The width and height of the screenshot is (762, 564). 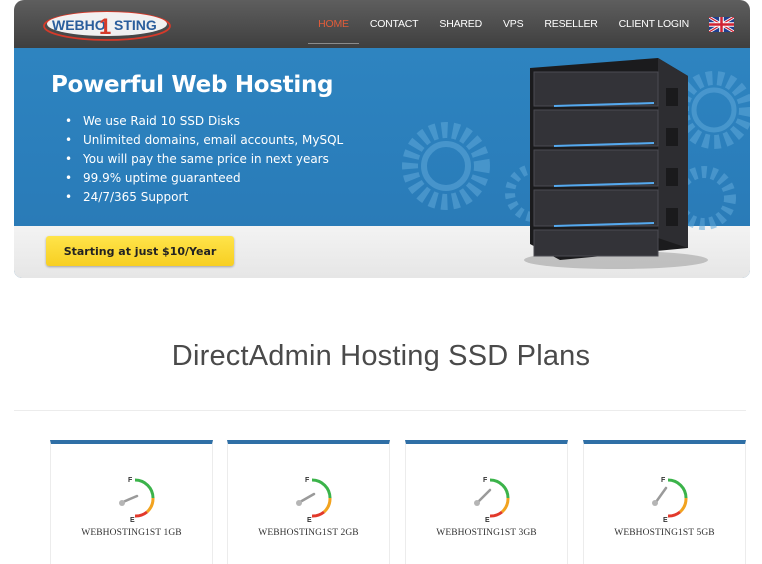 I want to click on nav-vps: VPS, so click(x=513, y=24).